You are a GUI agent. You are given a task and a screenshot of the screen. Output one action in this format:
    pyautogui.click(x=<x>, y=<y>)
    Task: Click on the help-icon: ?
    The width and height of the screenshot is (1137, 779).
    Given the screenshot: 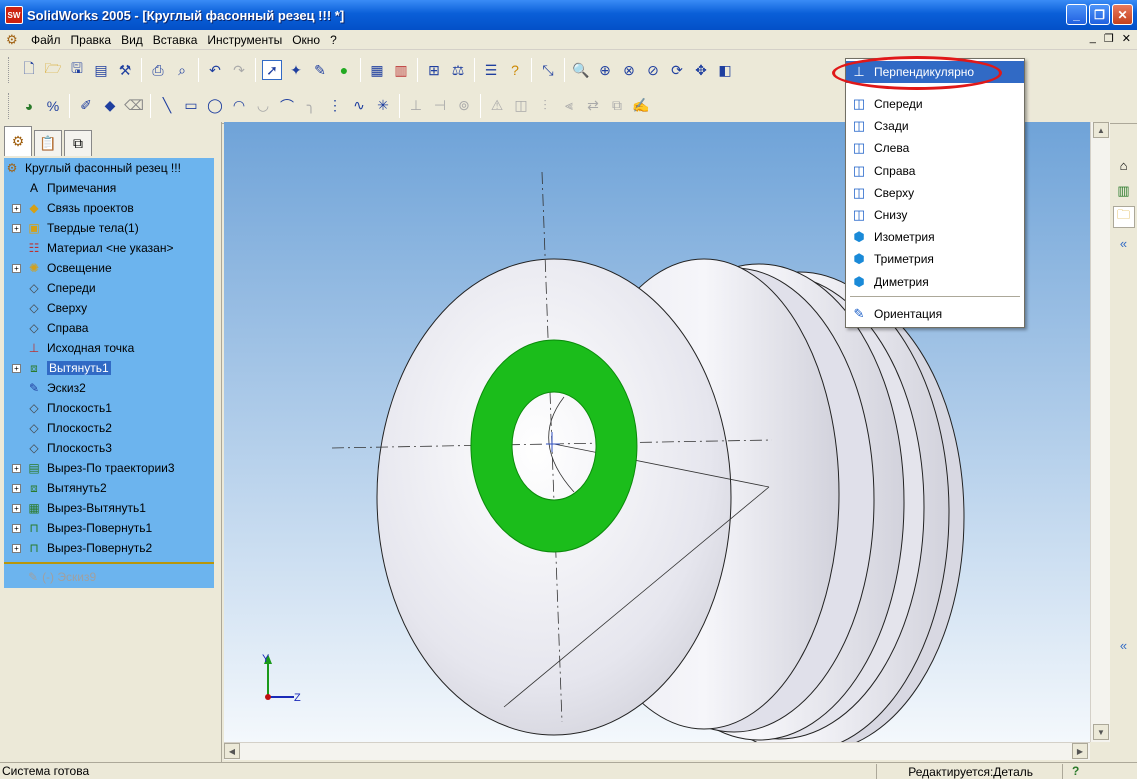 What is the action you would take?
    pyautogui.click(x=515, y=70)
    